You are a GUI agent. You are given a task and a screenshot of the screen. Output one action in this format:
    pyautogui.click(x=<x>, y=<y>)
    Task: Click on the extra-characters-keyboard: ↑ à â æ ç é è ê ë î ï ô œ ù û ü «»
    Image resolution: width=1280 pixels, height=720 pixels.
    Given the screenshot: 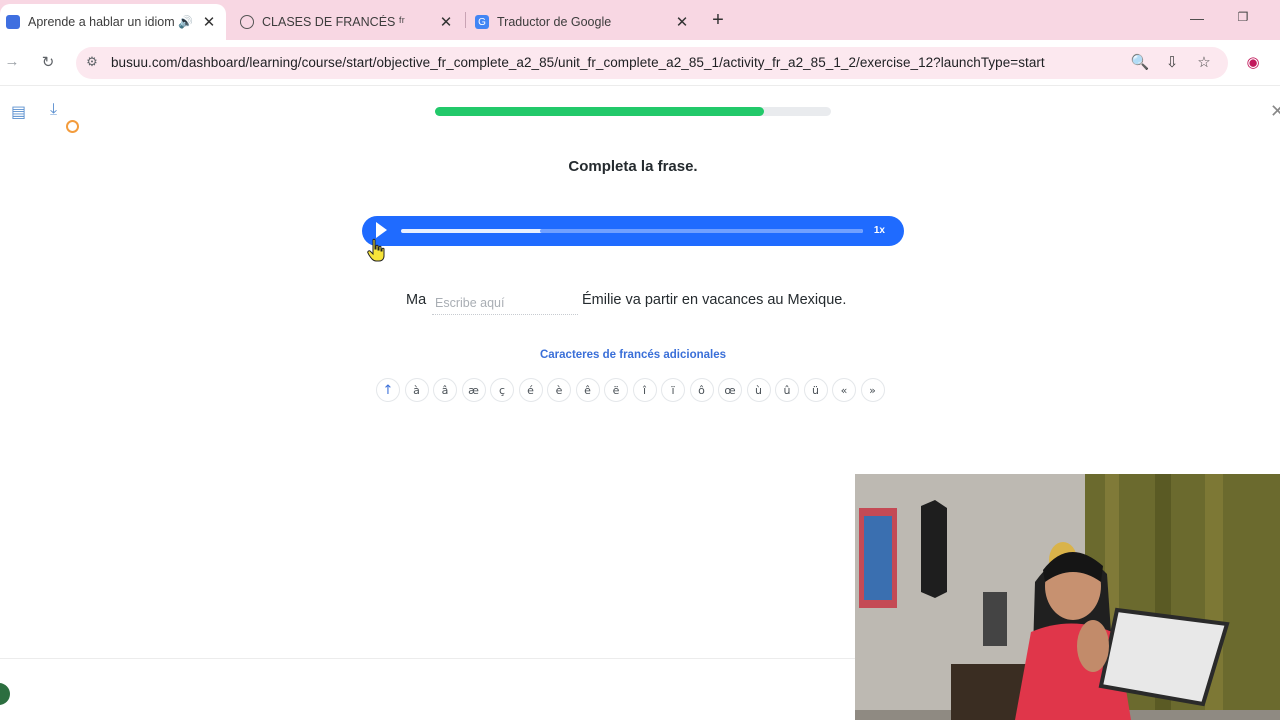 What is the action you would take?
    pyautogui.click(x=630, y=390)
    